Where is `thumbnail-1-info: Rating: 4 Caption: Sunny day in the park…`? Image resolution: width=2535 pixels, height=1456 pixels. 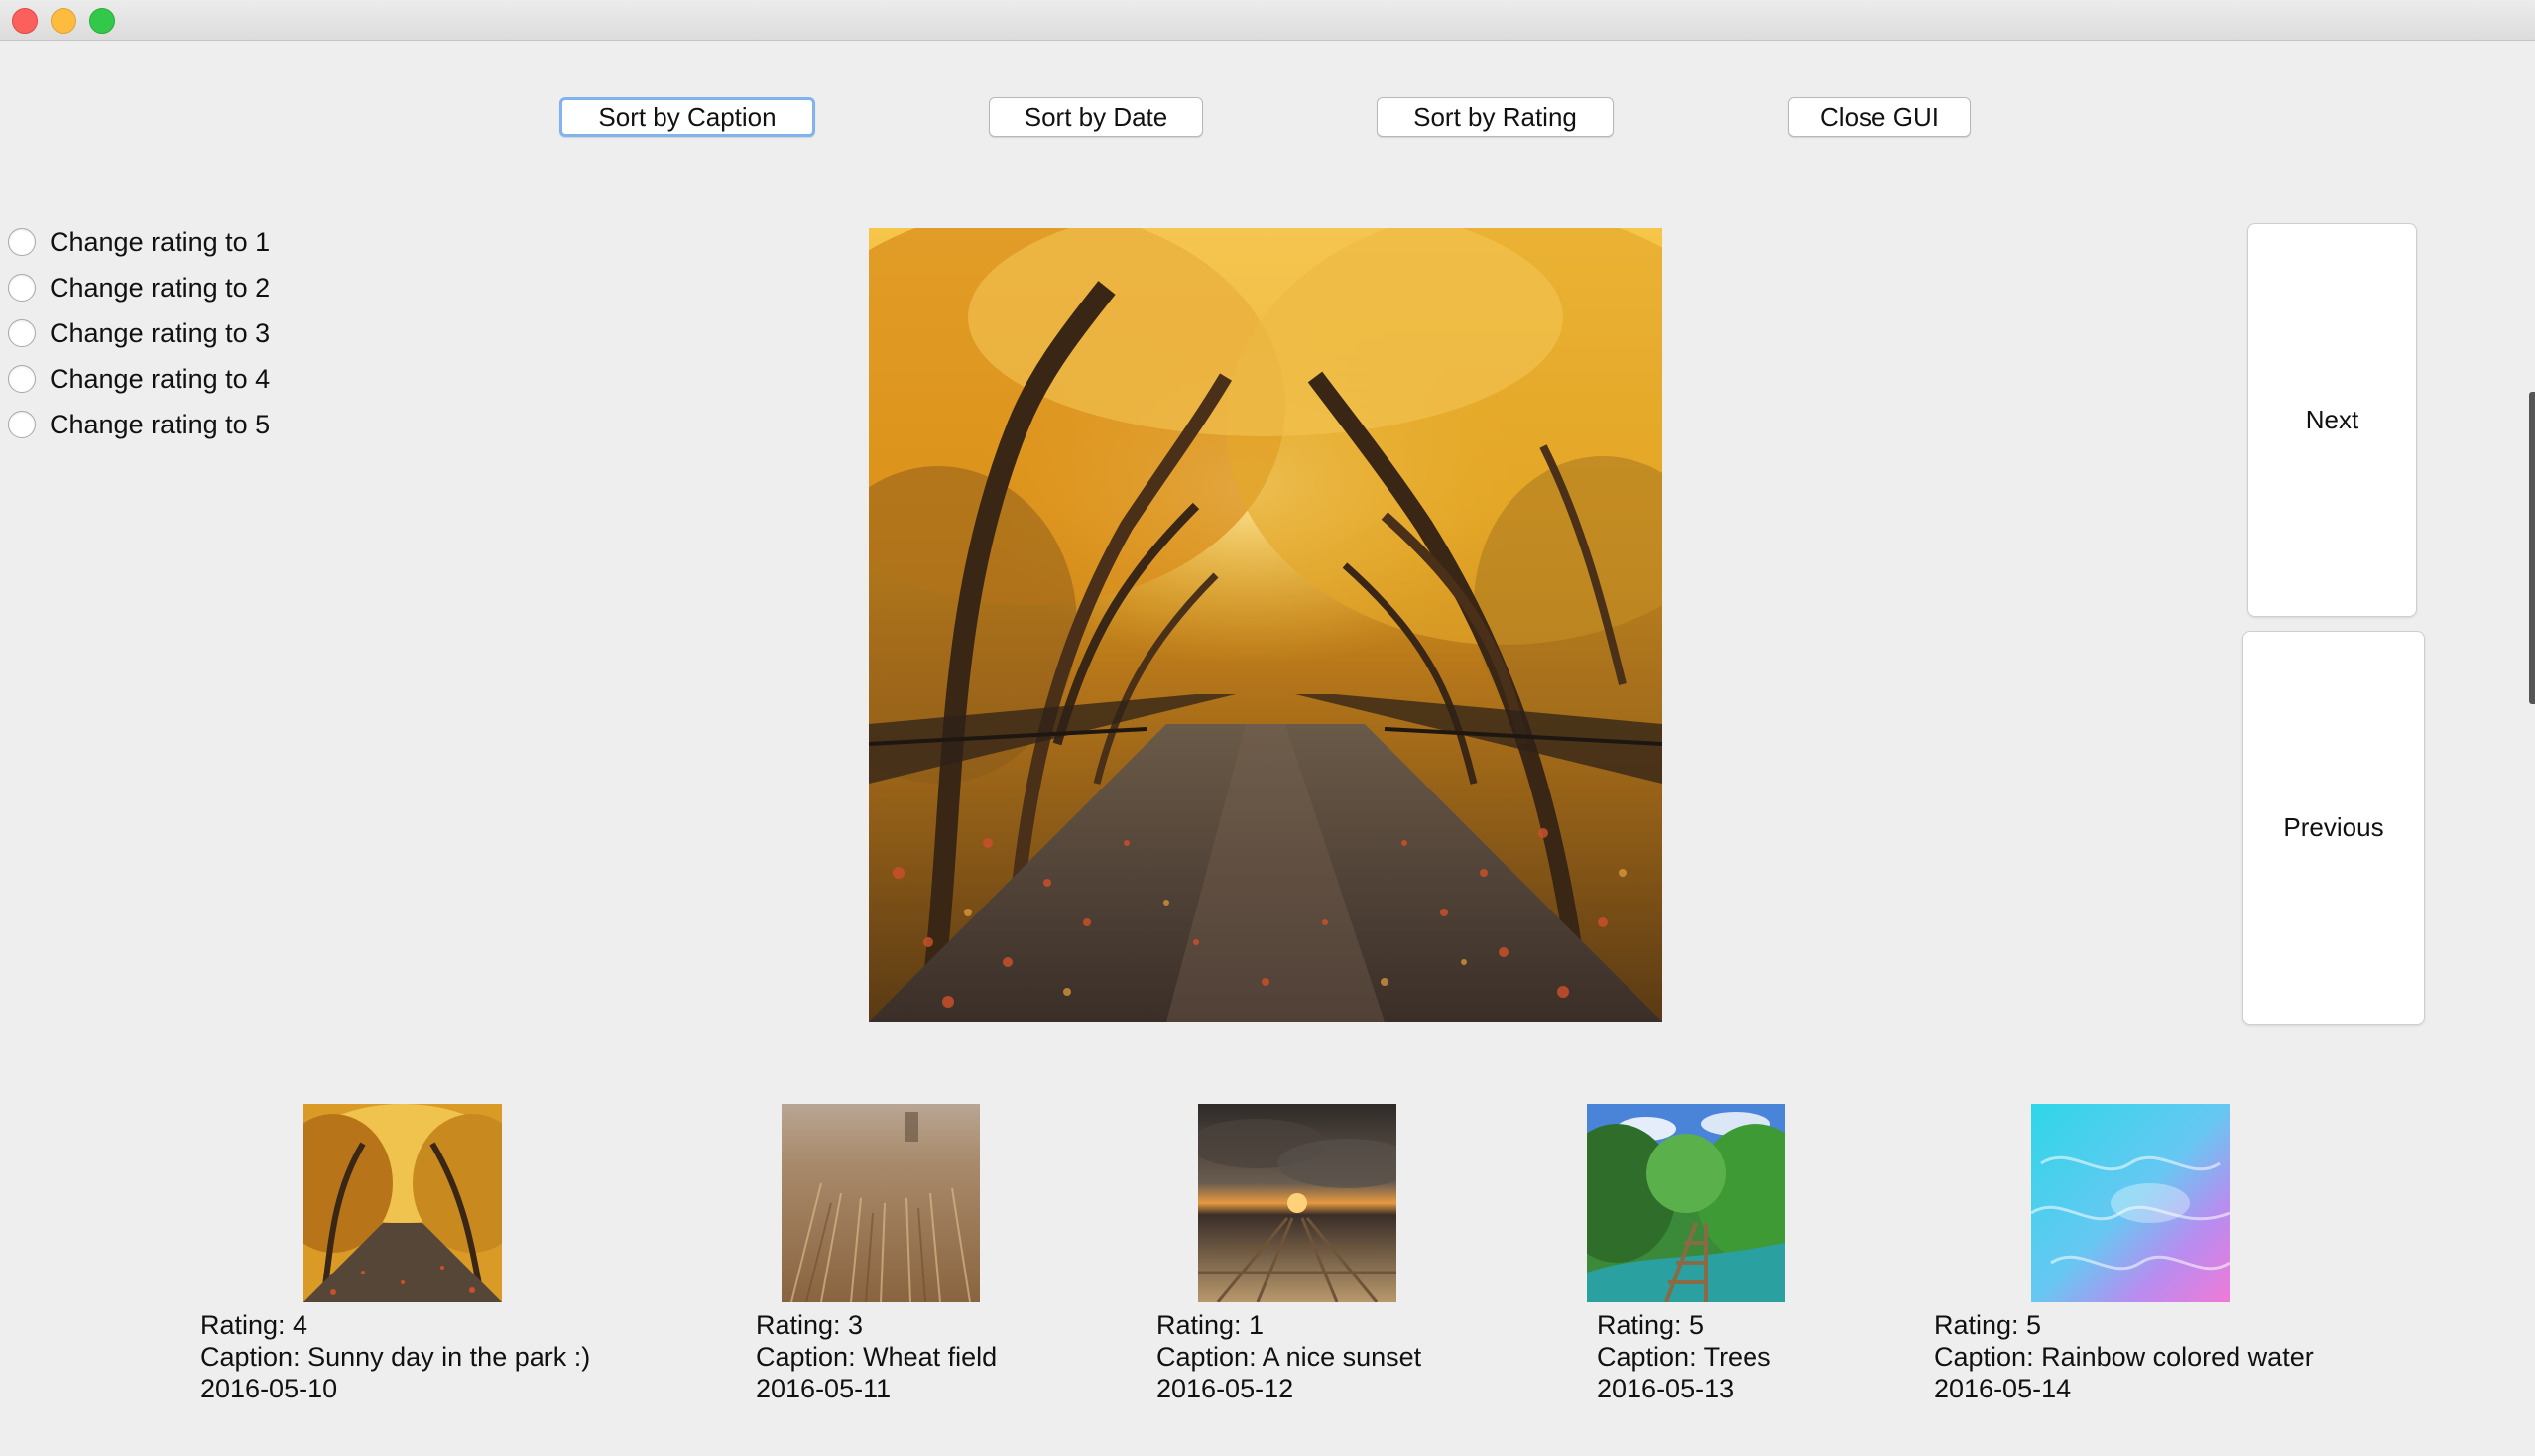 thumbnail-1-info: Rating: 4 Caption: Sunny day in the park… is located at coordinates (395, 1356).